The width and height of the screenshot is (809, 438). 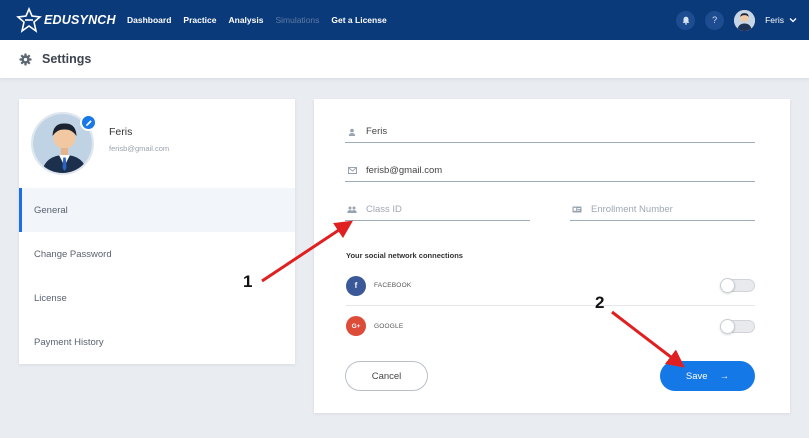 What do you see at coordinates (550, 132) in the screenshot?
I see `name-field: Feris` at bounding box center [550, 132].